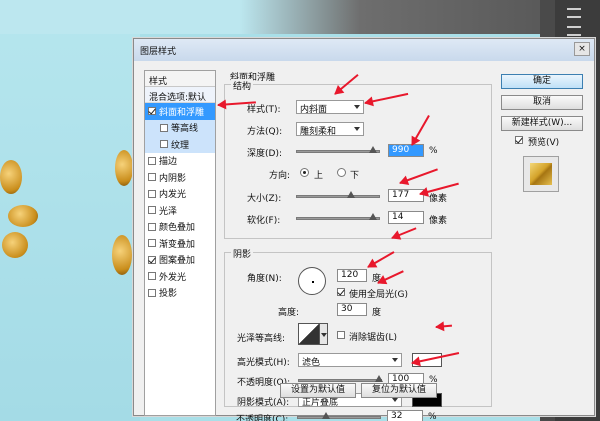 This screenshot has width=600, height=421. What do you see at coordinates (399, 390) in the screenshot?
I see `reset-default-button: 复位为默认值` at bounding box center [399, 390].